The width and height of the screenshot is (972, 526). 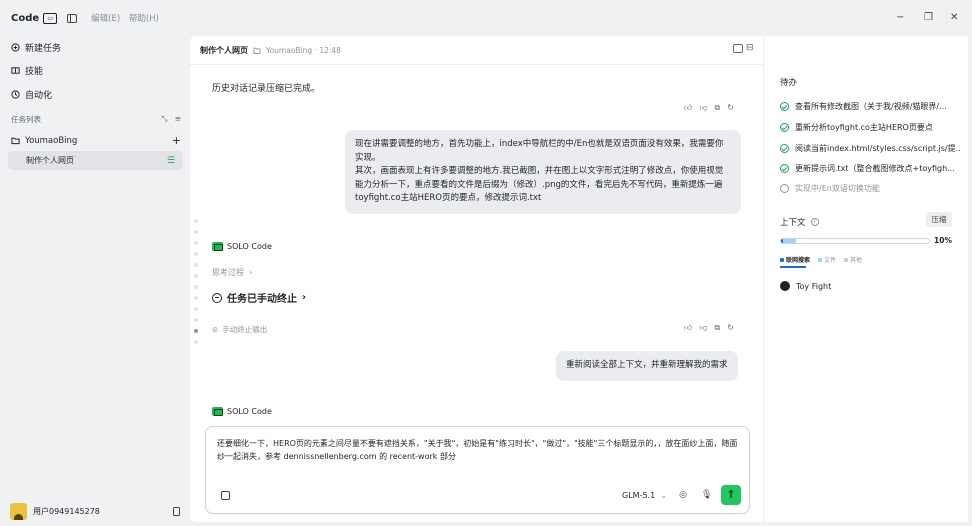 I want to click on legend-label: 联网搜索, so click(x=798, y=260).